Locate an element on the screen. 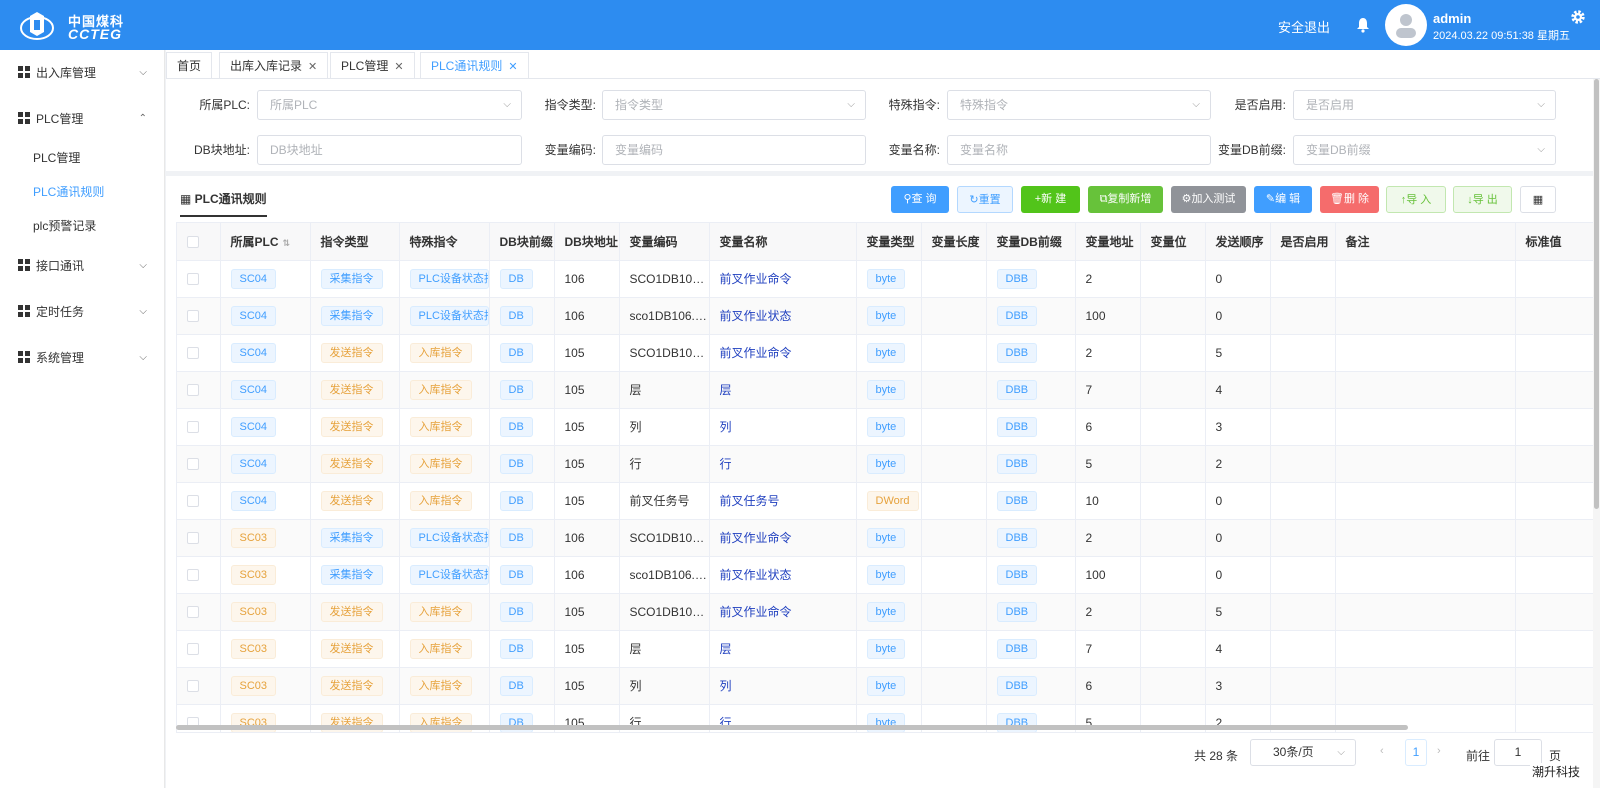 This screenshot has height=788, width=1600. sidebar-item-interface: 接口通讯 ⌵ is located at coordinates (82, 266).